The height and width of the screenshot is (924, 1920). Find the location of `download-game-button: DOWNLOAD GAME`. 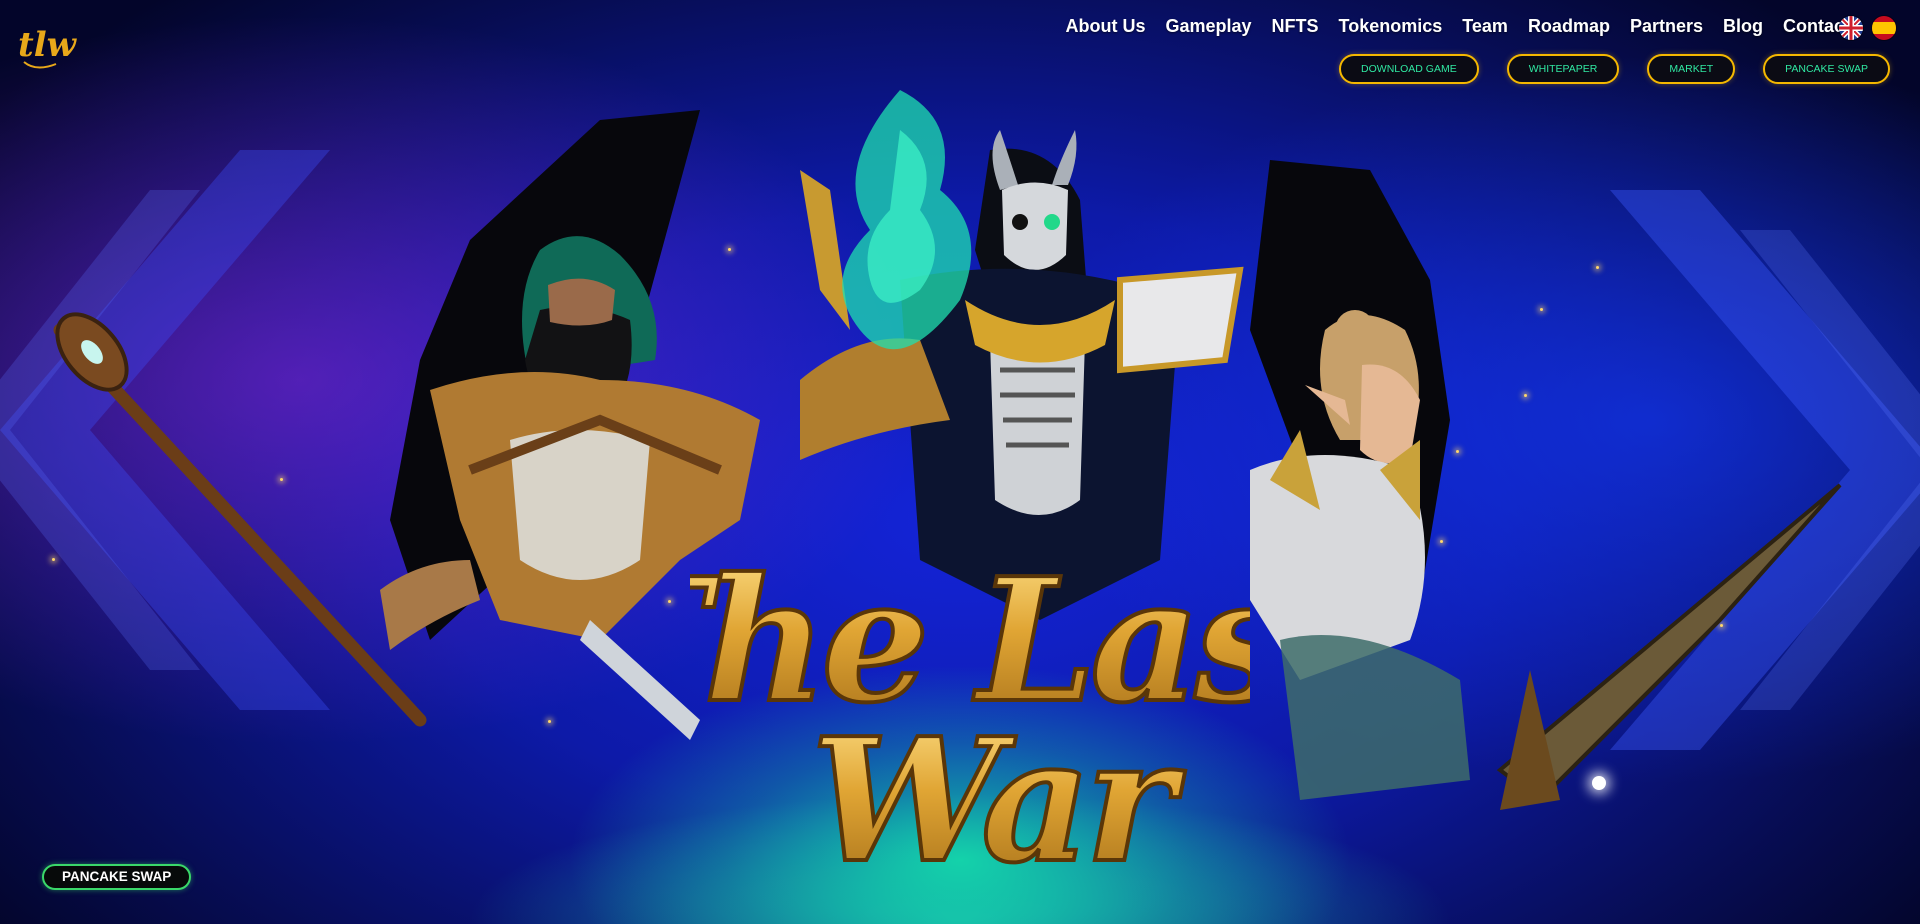

download-game-button: DOWNLOAD GAME is located at coordinates (1409, 69).